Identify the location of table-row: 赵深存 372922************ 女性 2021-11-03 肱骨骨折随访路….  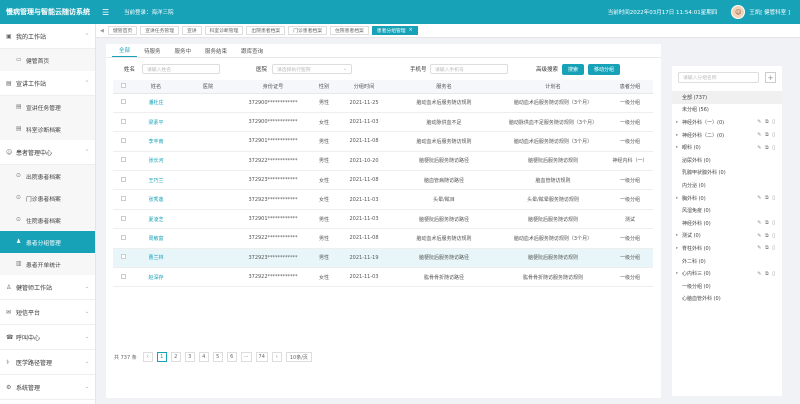
(383, 277).